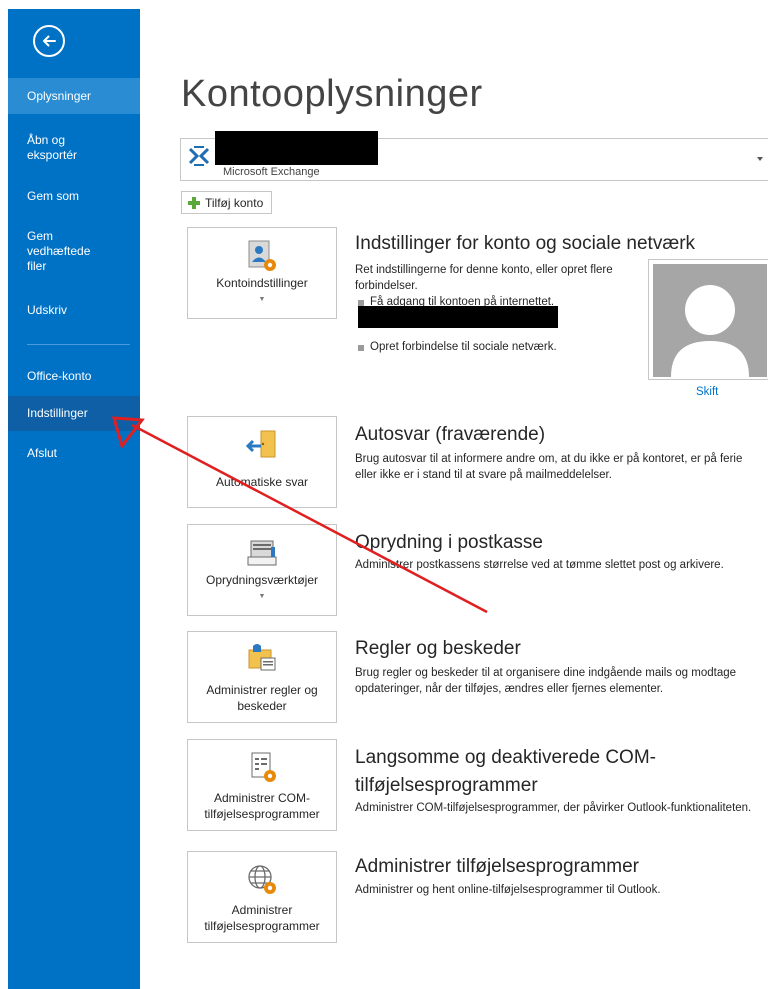 This screenshot has height=989, width=768. What do you see at coordinates (262, 482) in the screenshot?
I see `tile-label: Automatiske svar` at bounding box center [262, 482].